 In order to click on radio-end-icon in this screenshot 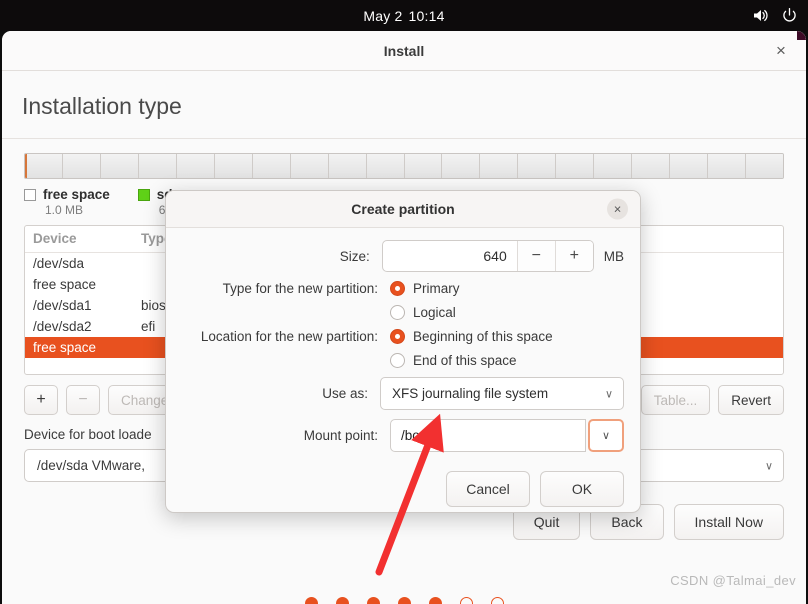, I will do `click(397, 360)`.